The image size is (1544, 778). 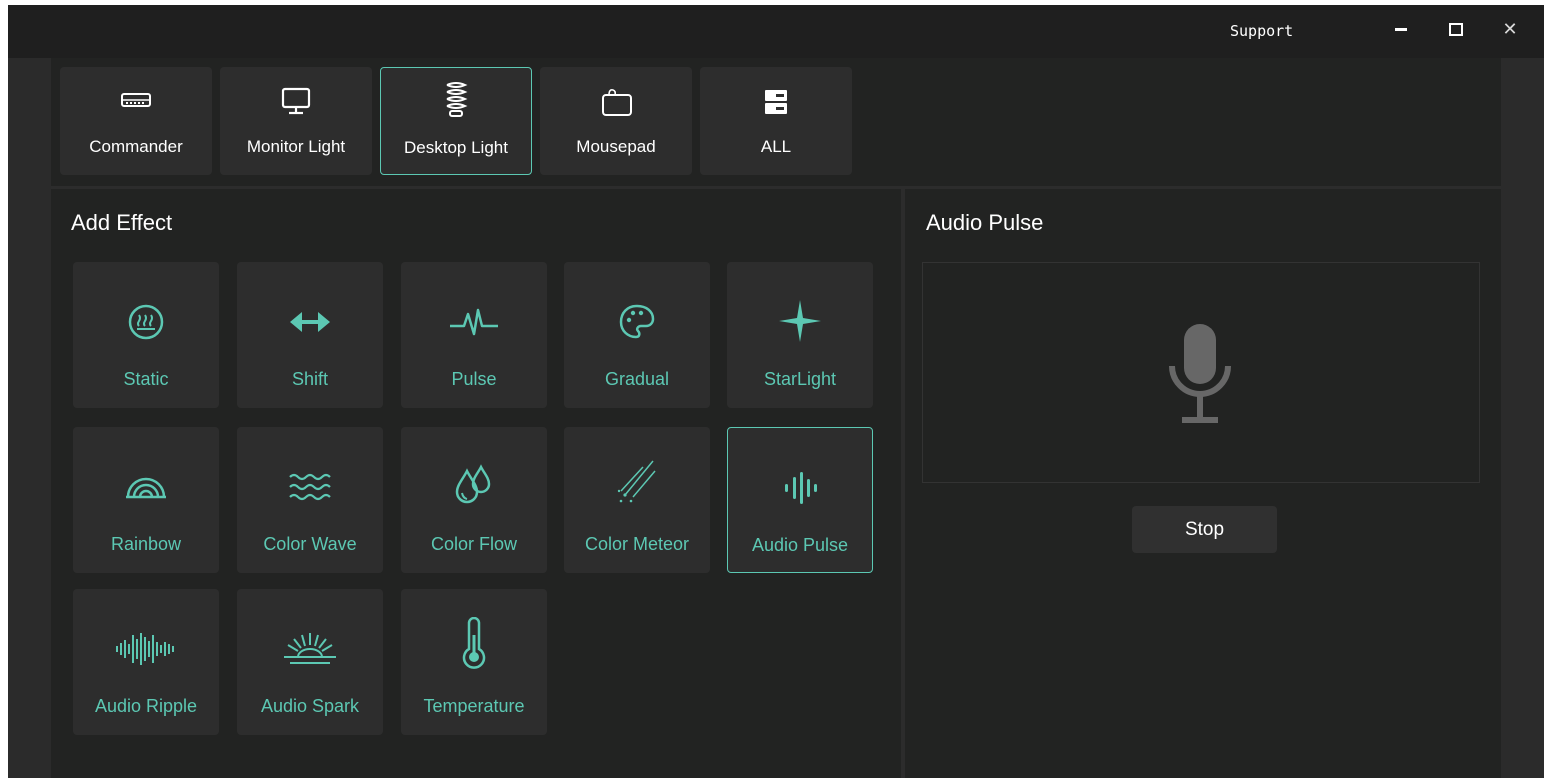 I want to click on device-tab-label: Commander, so click(x=136, y=146).